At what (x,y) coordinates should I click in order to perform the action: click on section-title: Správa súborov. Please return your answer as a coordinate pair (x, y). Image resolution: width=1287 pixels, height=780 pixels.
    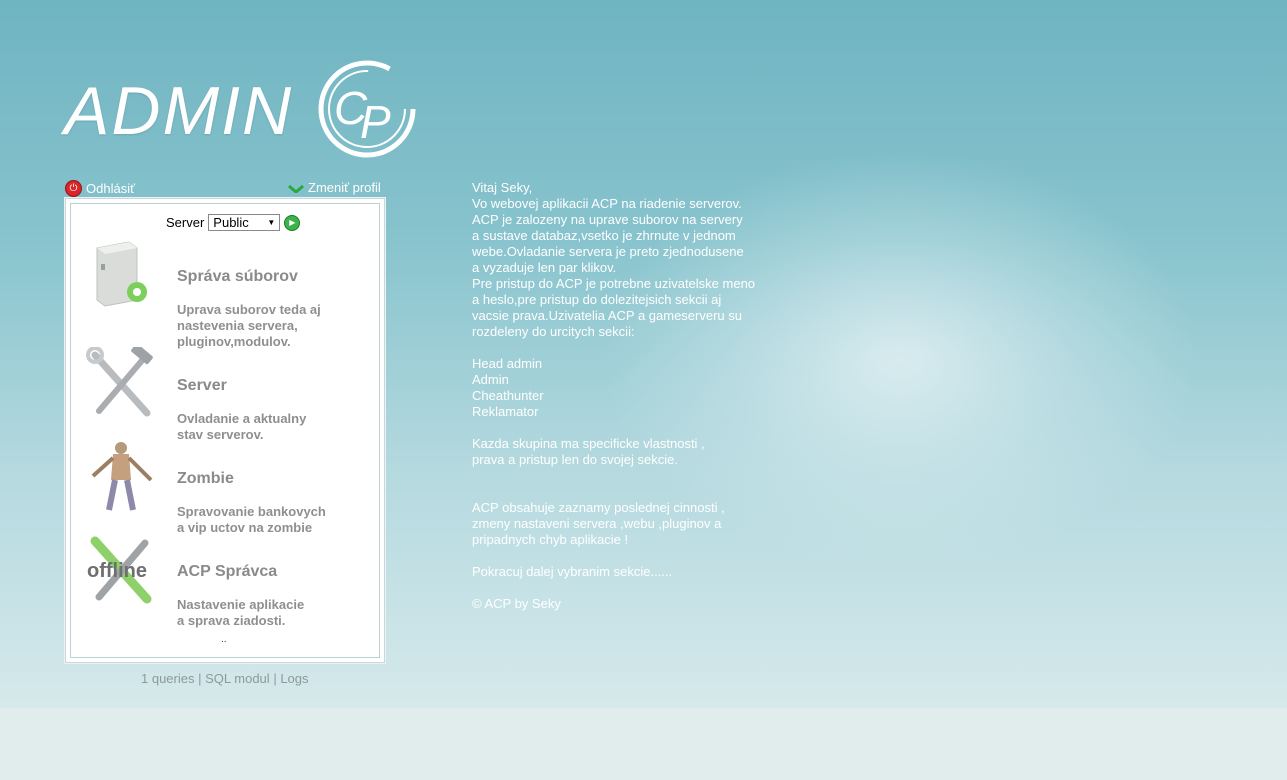
    Looking at the image, I should click on (237, 276).